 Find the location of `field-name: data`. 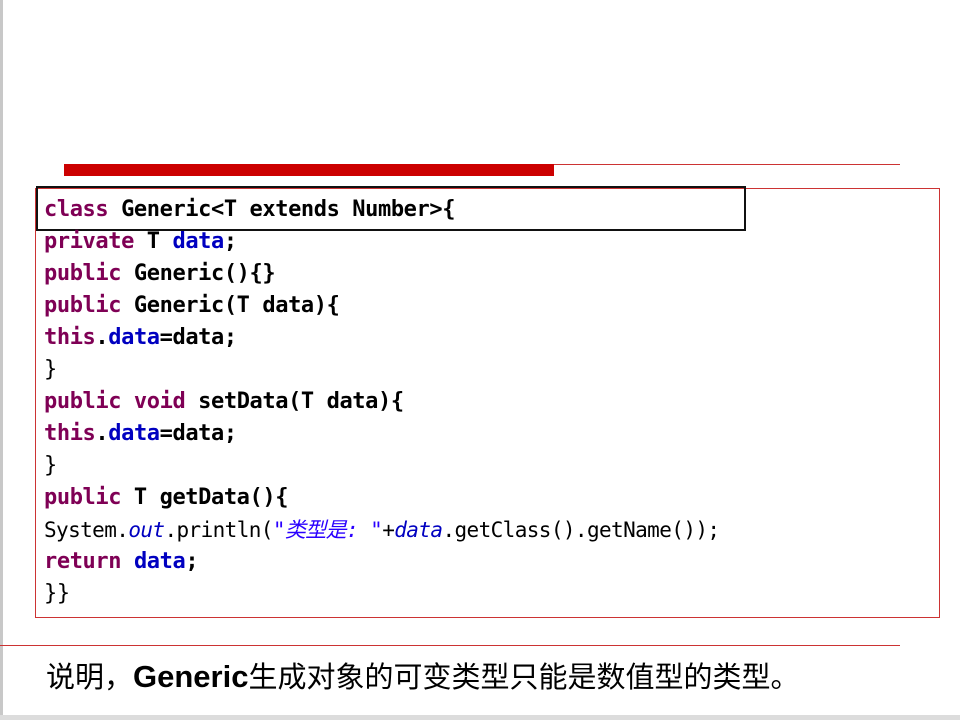

field-name: data is located at coordinates (198, 241).